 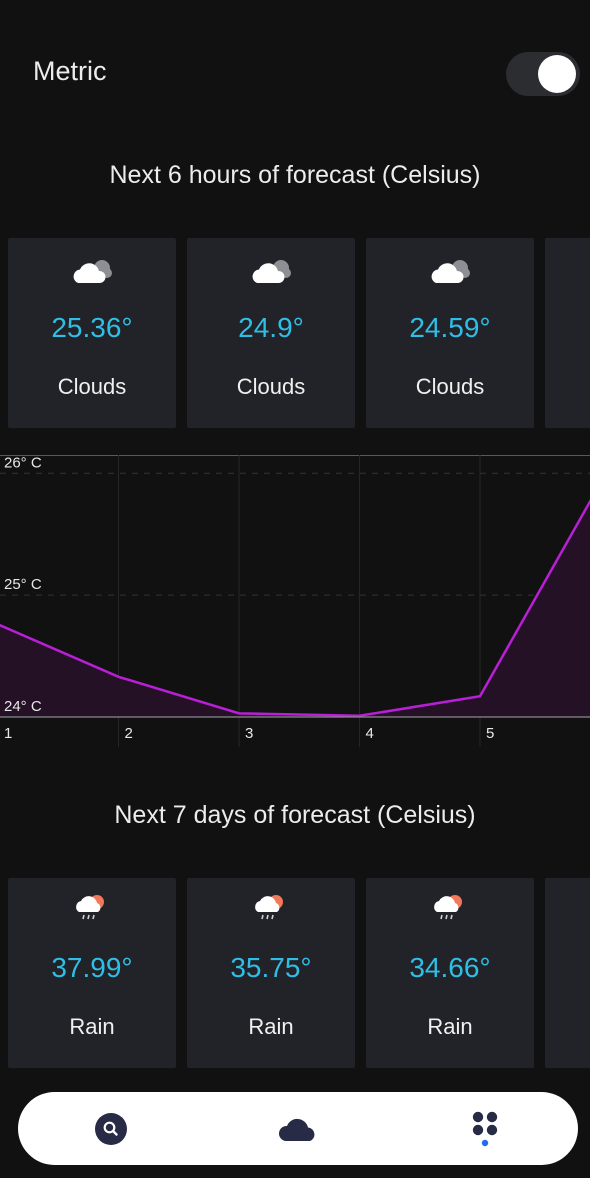 What do you see at coordinates (23, 584) in the screenshot?
I see `chart-y-tick-label: 25° C` at bounding box center [23, 584].